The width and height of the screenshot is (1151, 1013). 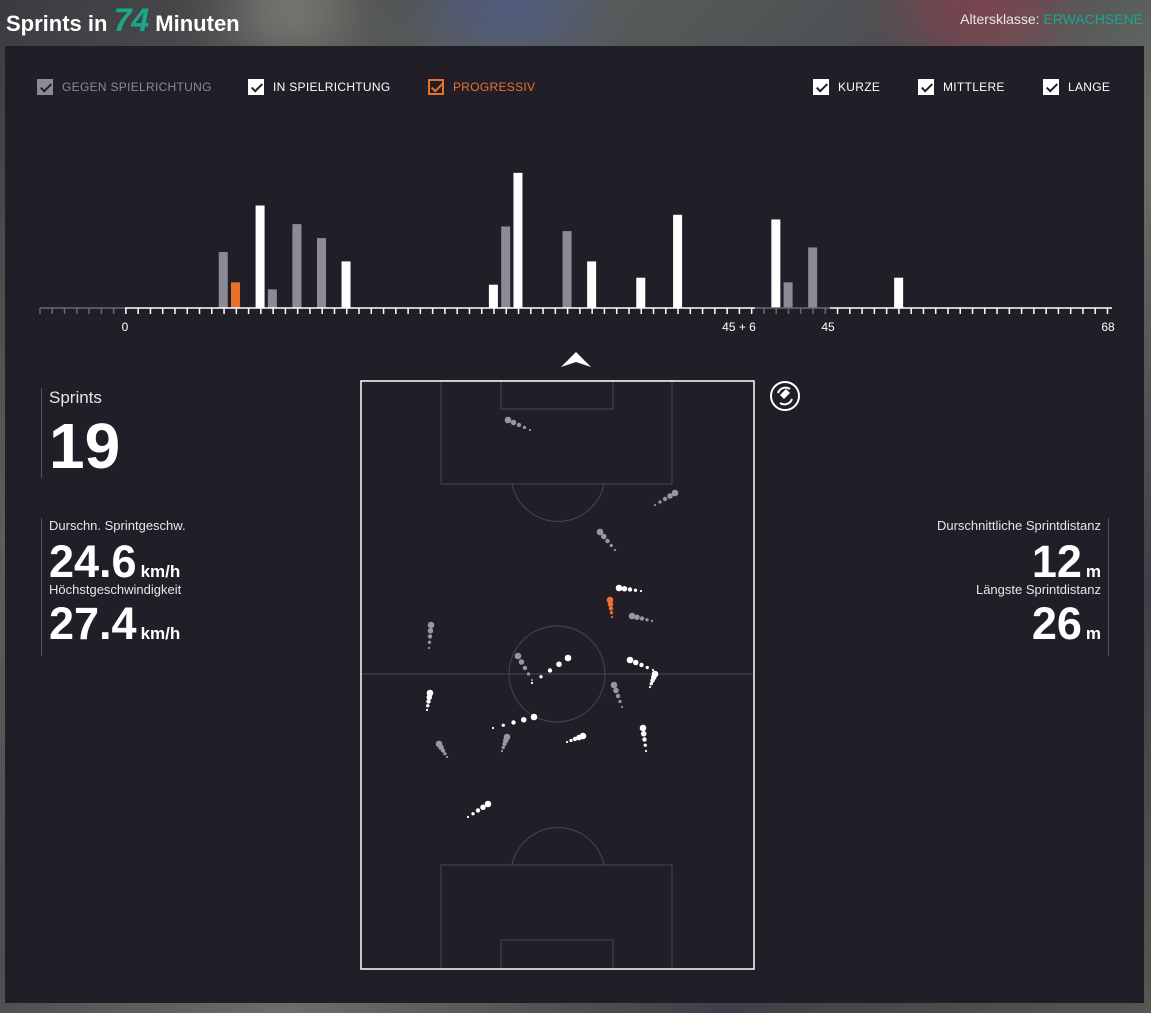 I want to click on swap-direction-icon, so click(x=785, y=396).